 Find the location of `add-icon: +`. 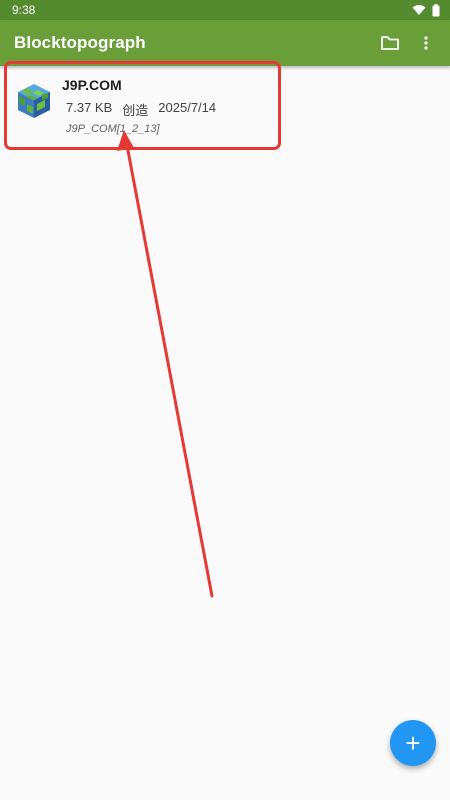

add-icon: + is located at coordinates (413, 743).